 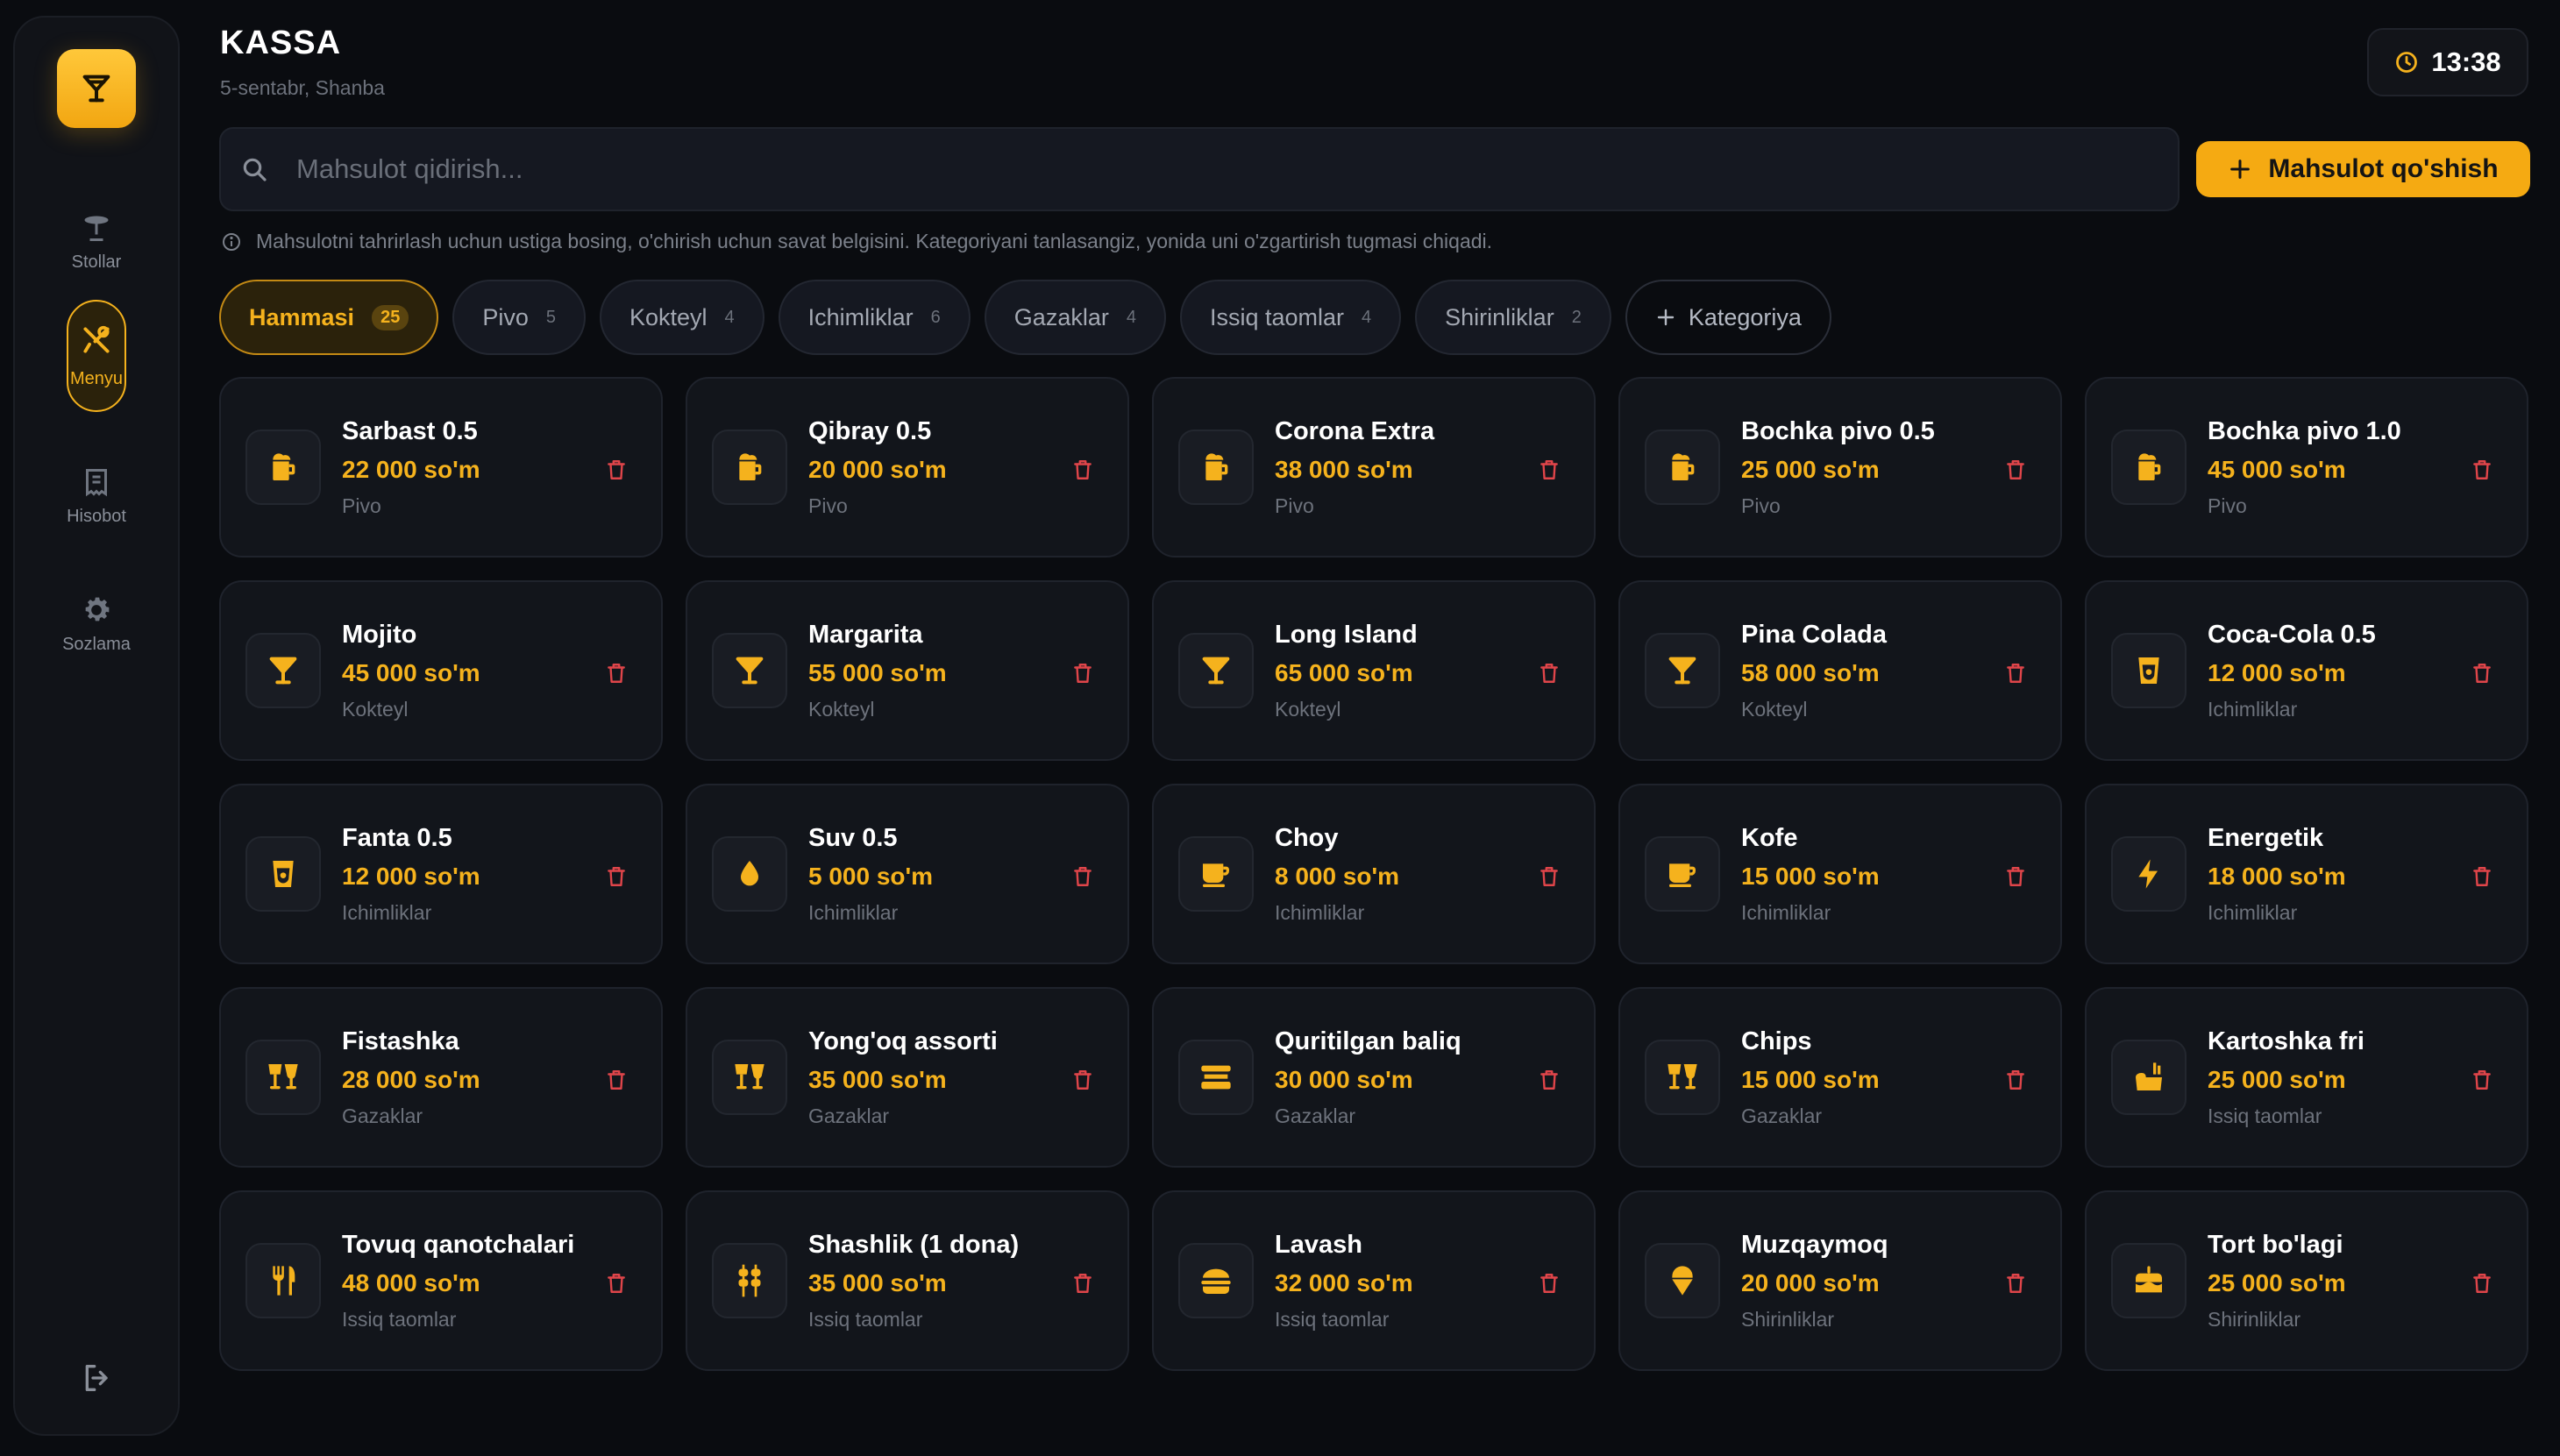 I want to click on product-card: Bochka pivo 0.5 25 000 so'm Pivo, so click(x=1840, y=467).